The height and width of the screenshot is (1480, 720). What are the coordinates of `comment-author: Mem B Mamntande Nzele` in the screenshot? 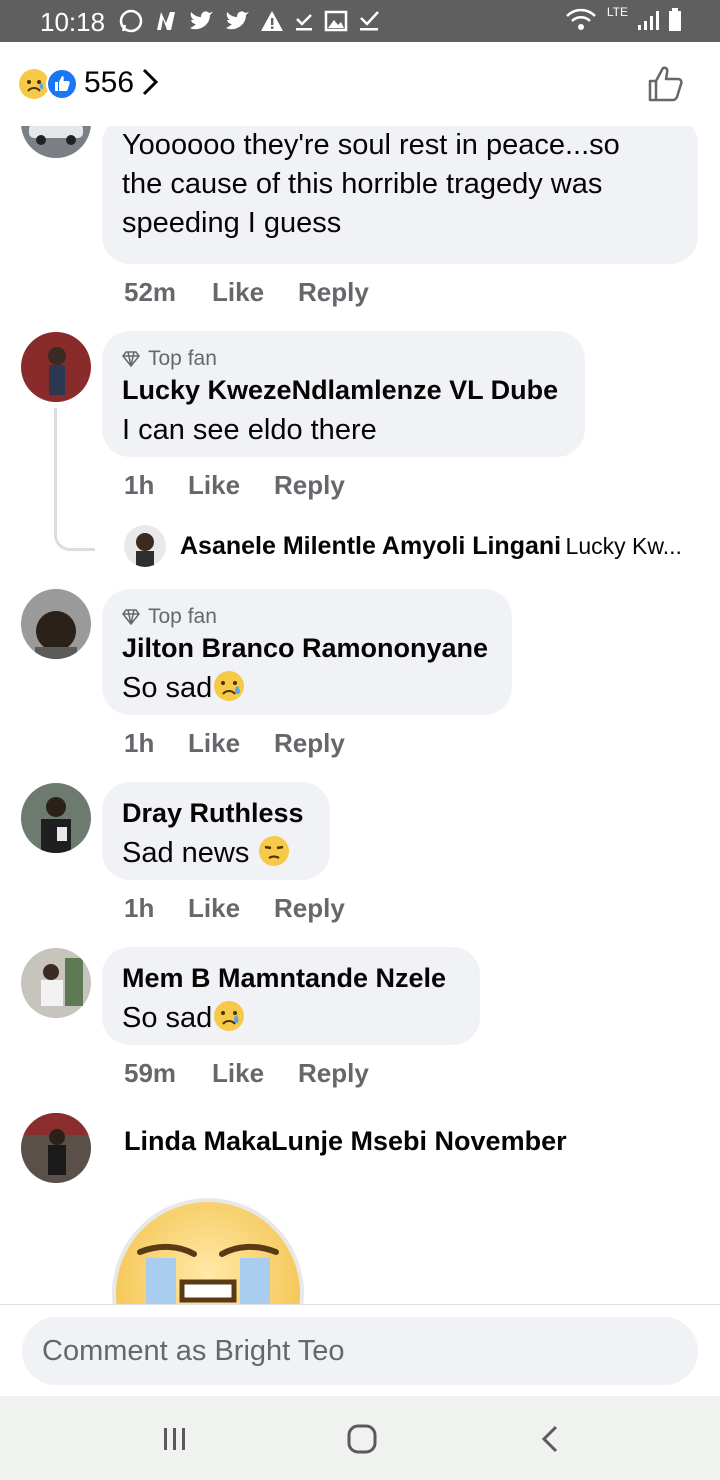 It's located at (284, 978).